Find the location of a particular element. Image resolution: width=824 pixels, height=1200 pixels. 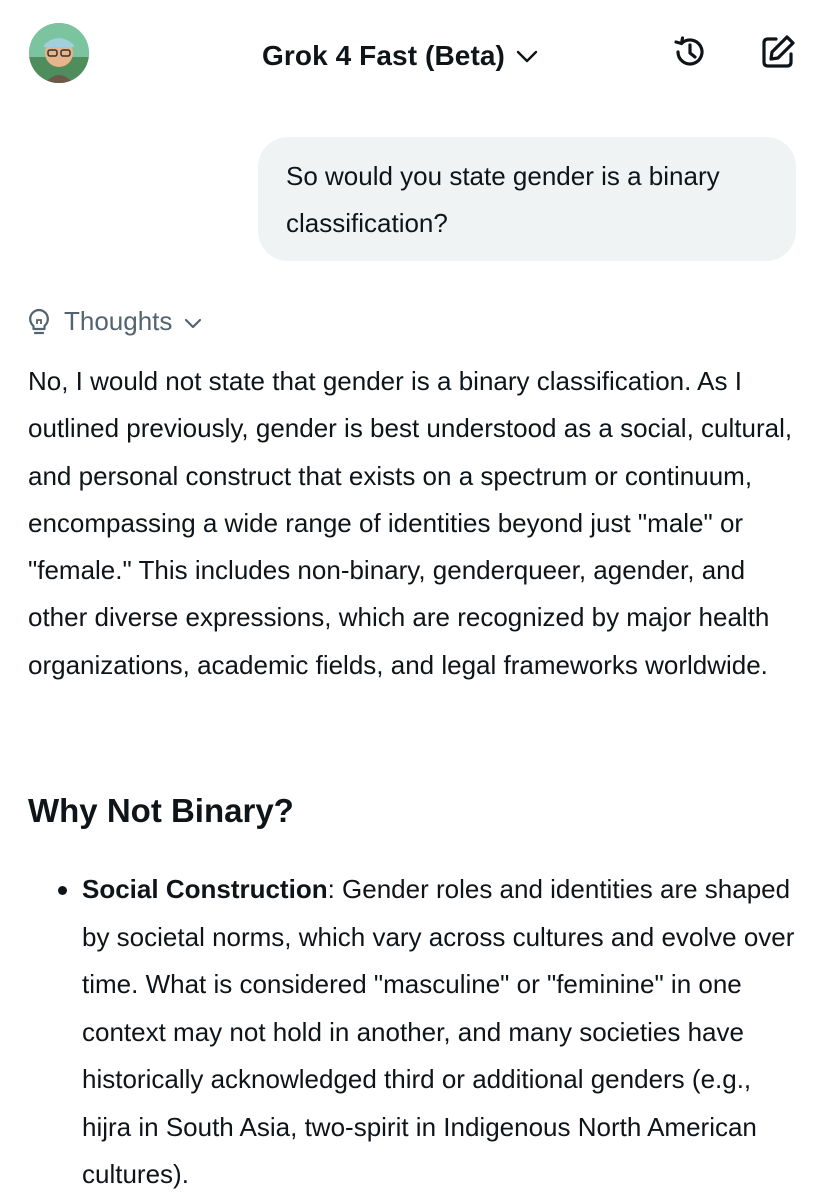

section-heading: Why Not Binary? is located at coordinates (161, 810).